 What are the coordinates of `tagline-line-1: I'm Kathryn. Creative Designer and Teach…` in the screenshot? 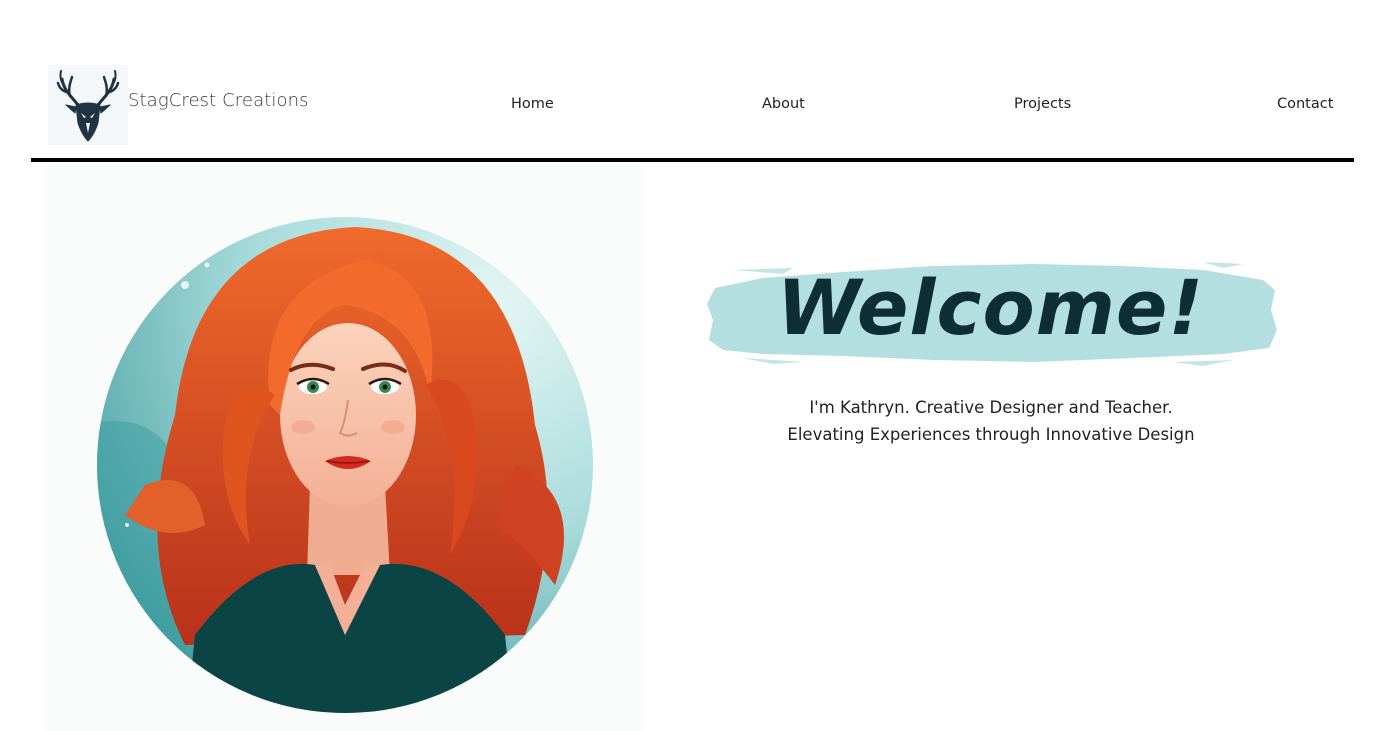 It's located at (991, 407).